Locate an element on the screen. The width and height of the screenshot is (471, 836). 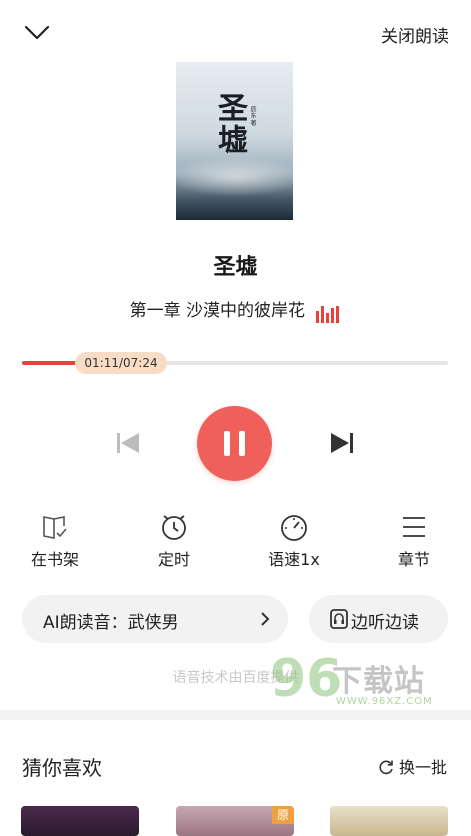
bookshelf-button: 在书架 is located at coordinates (55, 541).